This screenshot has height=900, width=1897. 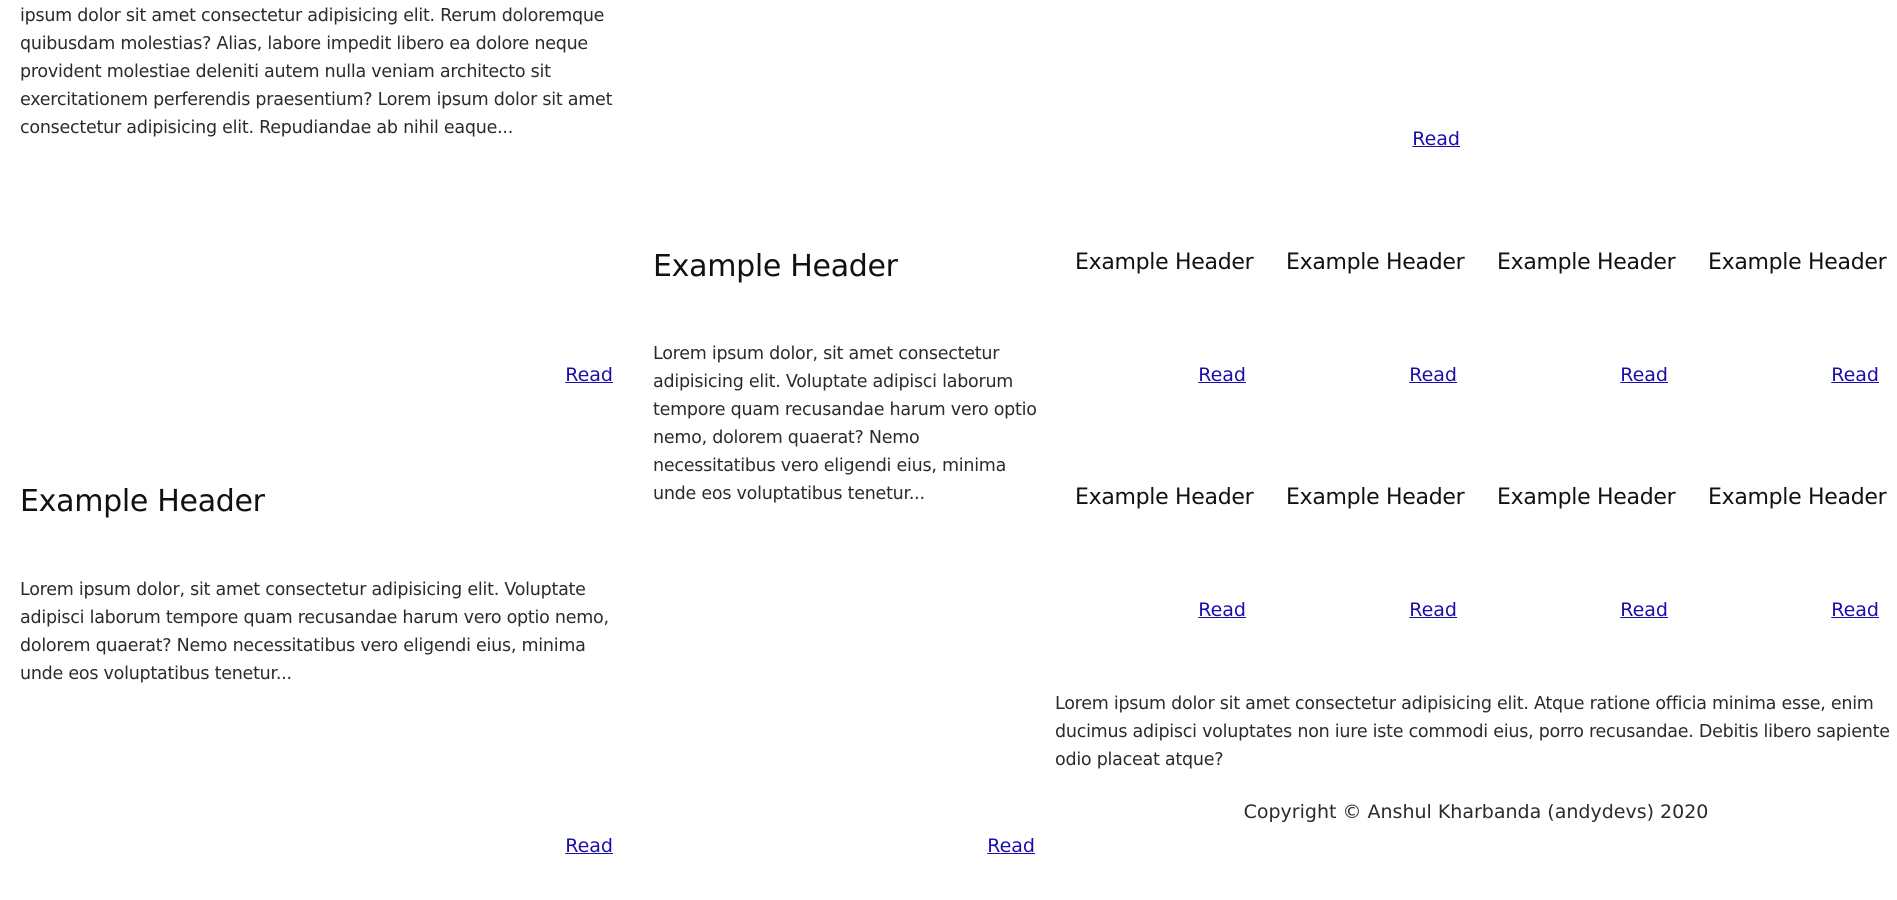 I want to click on card-center-title: Example Header, so click(x=775, y=266).